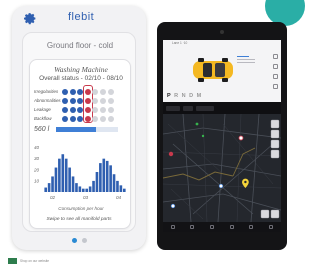 The image size is (320, 265). Describe the element at coordinates (80, 45) in the screenshot. I see `floor-title: Ground floor - cold` at that location.